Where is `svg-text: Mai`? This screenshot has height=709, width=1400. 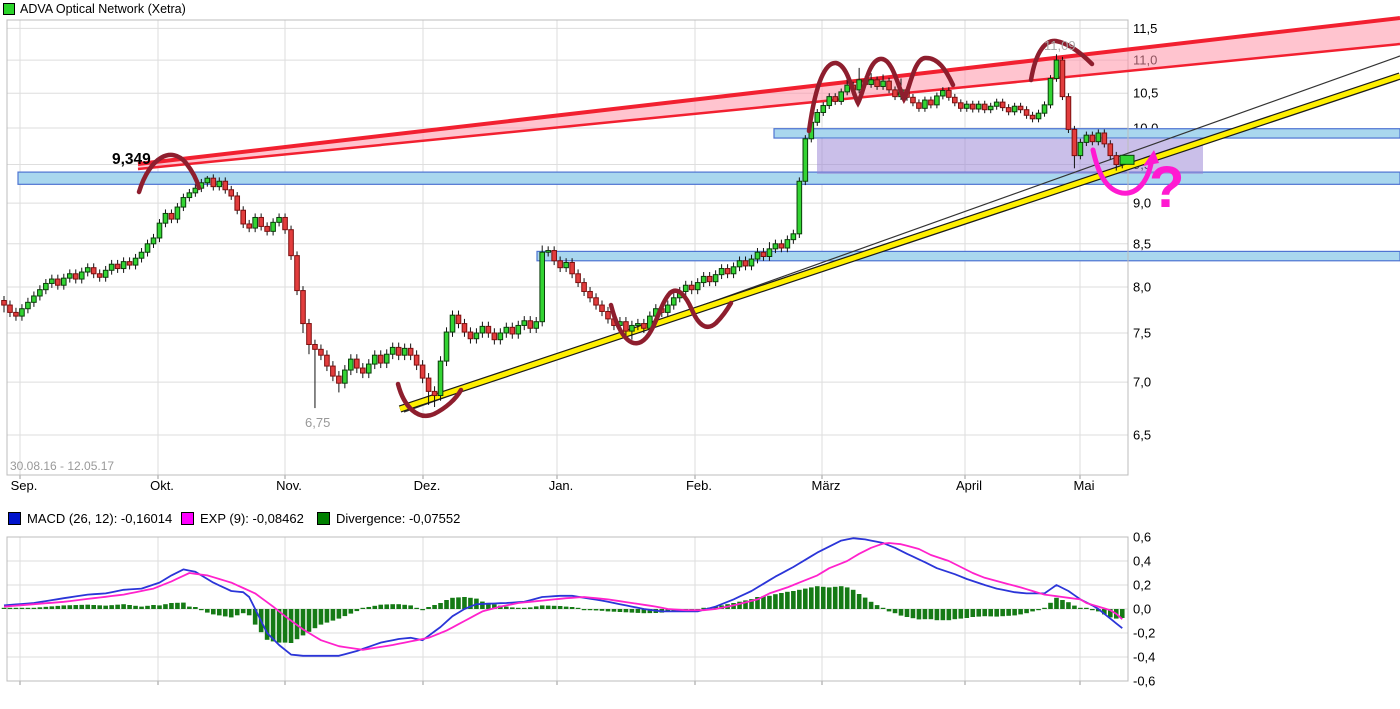
svg-text: Mai is located at coordinates (1084, 485).